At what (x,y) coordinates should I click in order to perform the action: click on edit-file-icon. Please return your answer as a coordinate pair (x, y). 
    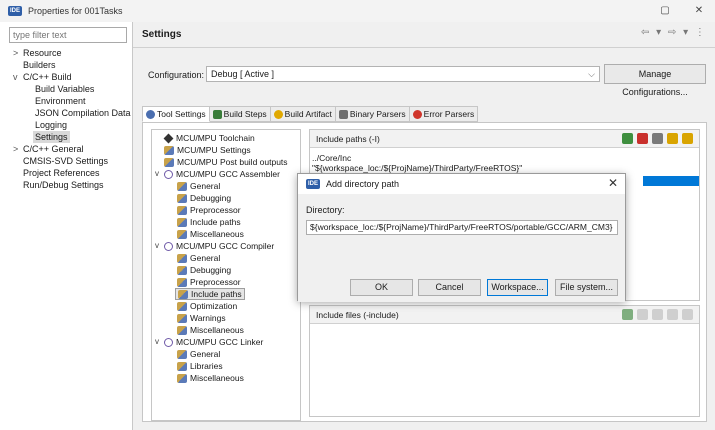
    Looking at the image, I should click on (657, 314).